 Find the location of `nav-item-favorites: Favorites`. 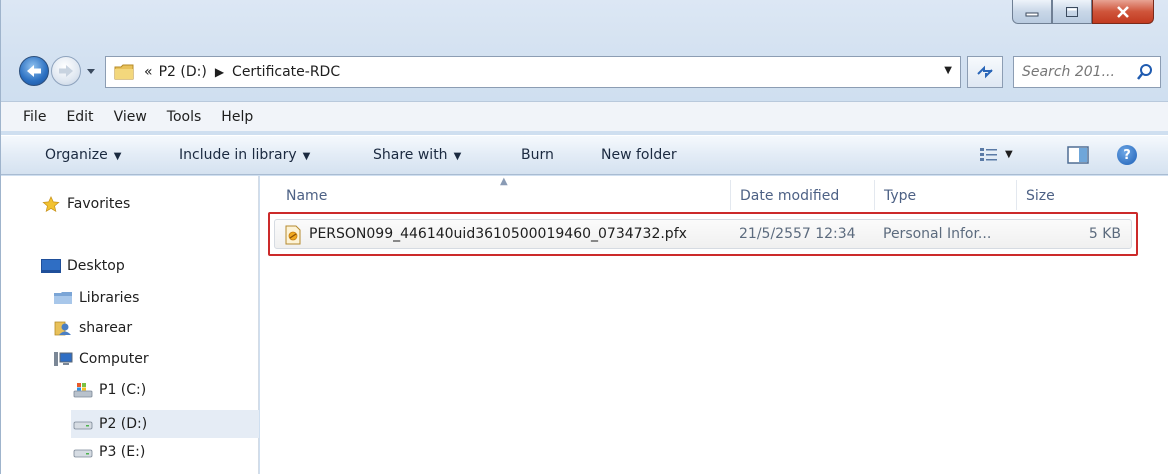

nav-item-favorites: Favorites is located at coordinates (85, 204).